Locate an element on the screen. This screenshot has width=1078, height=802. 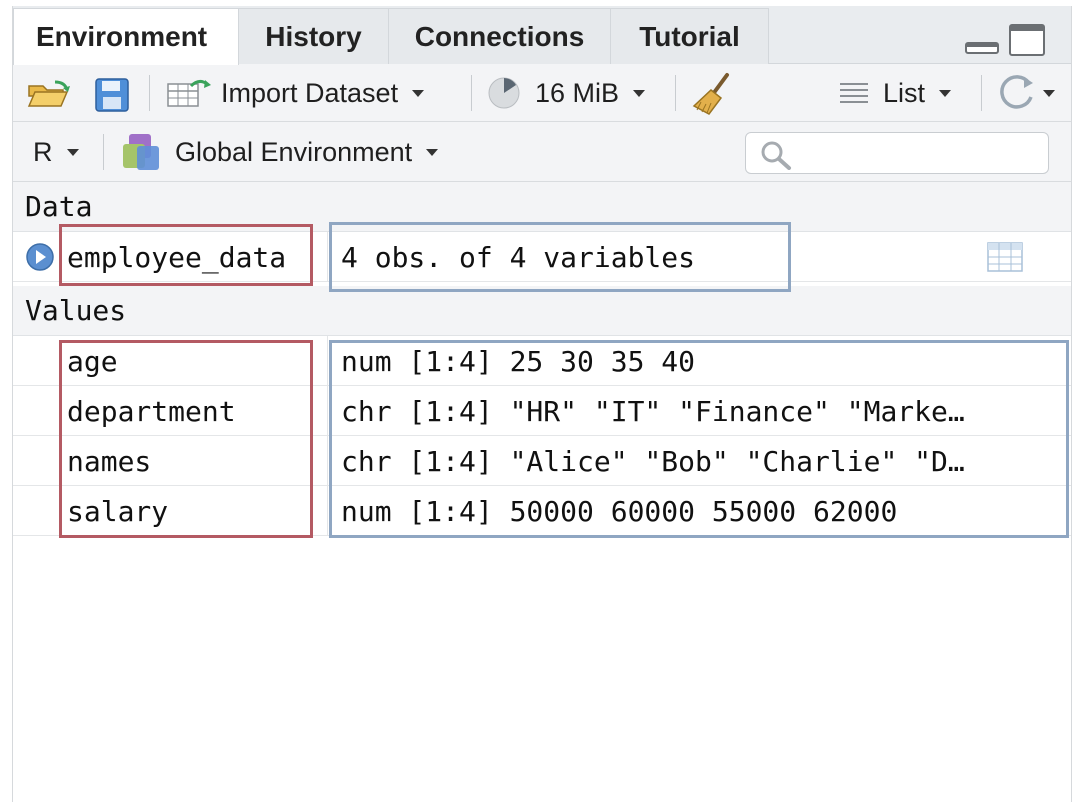
environment-selector: Global Environment is located at coordinates (280, 152).